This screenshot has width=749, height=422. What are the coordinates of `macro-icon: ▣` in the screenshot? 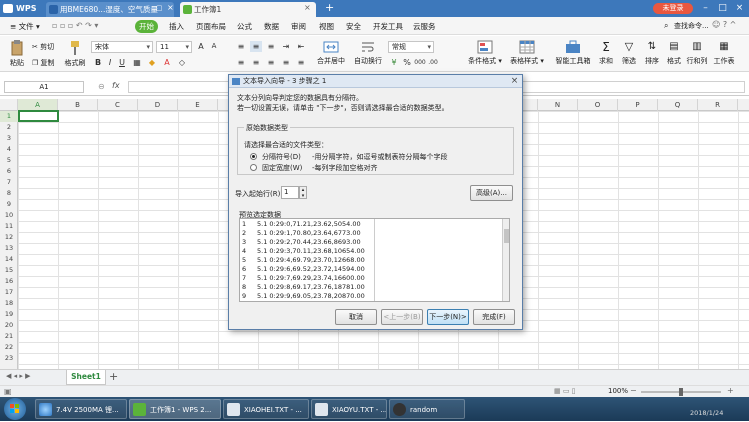 It's located at (8, 391).